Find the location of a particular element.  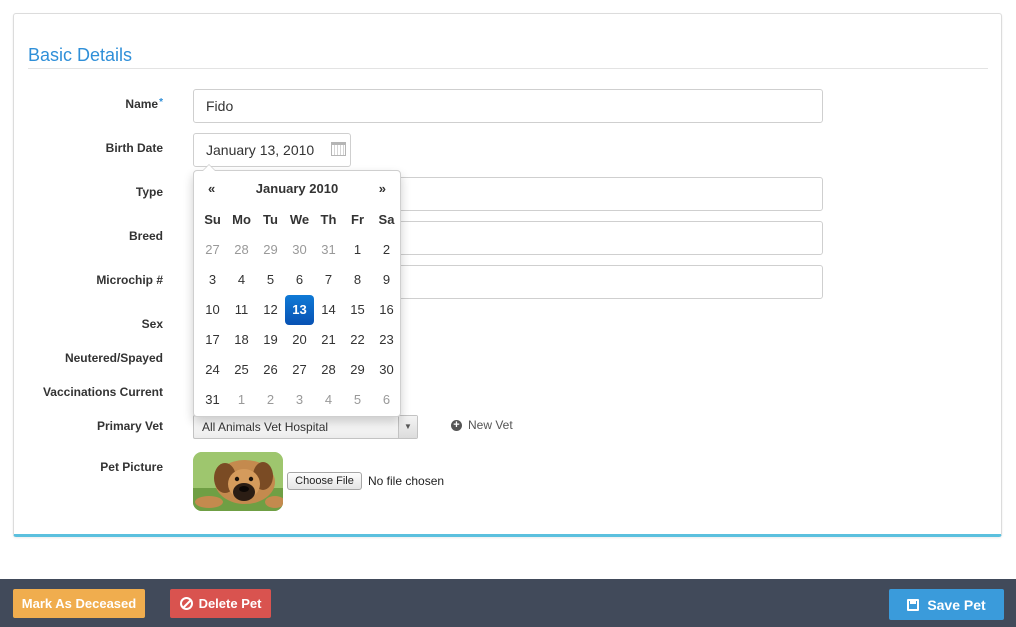

name-label: Name* is located at coordinates (144, 104).